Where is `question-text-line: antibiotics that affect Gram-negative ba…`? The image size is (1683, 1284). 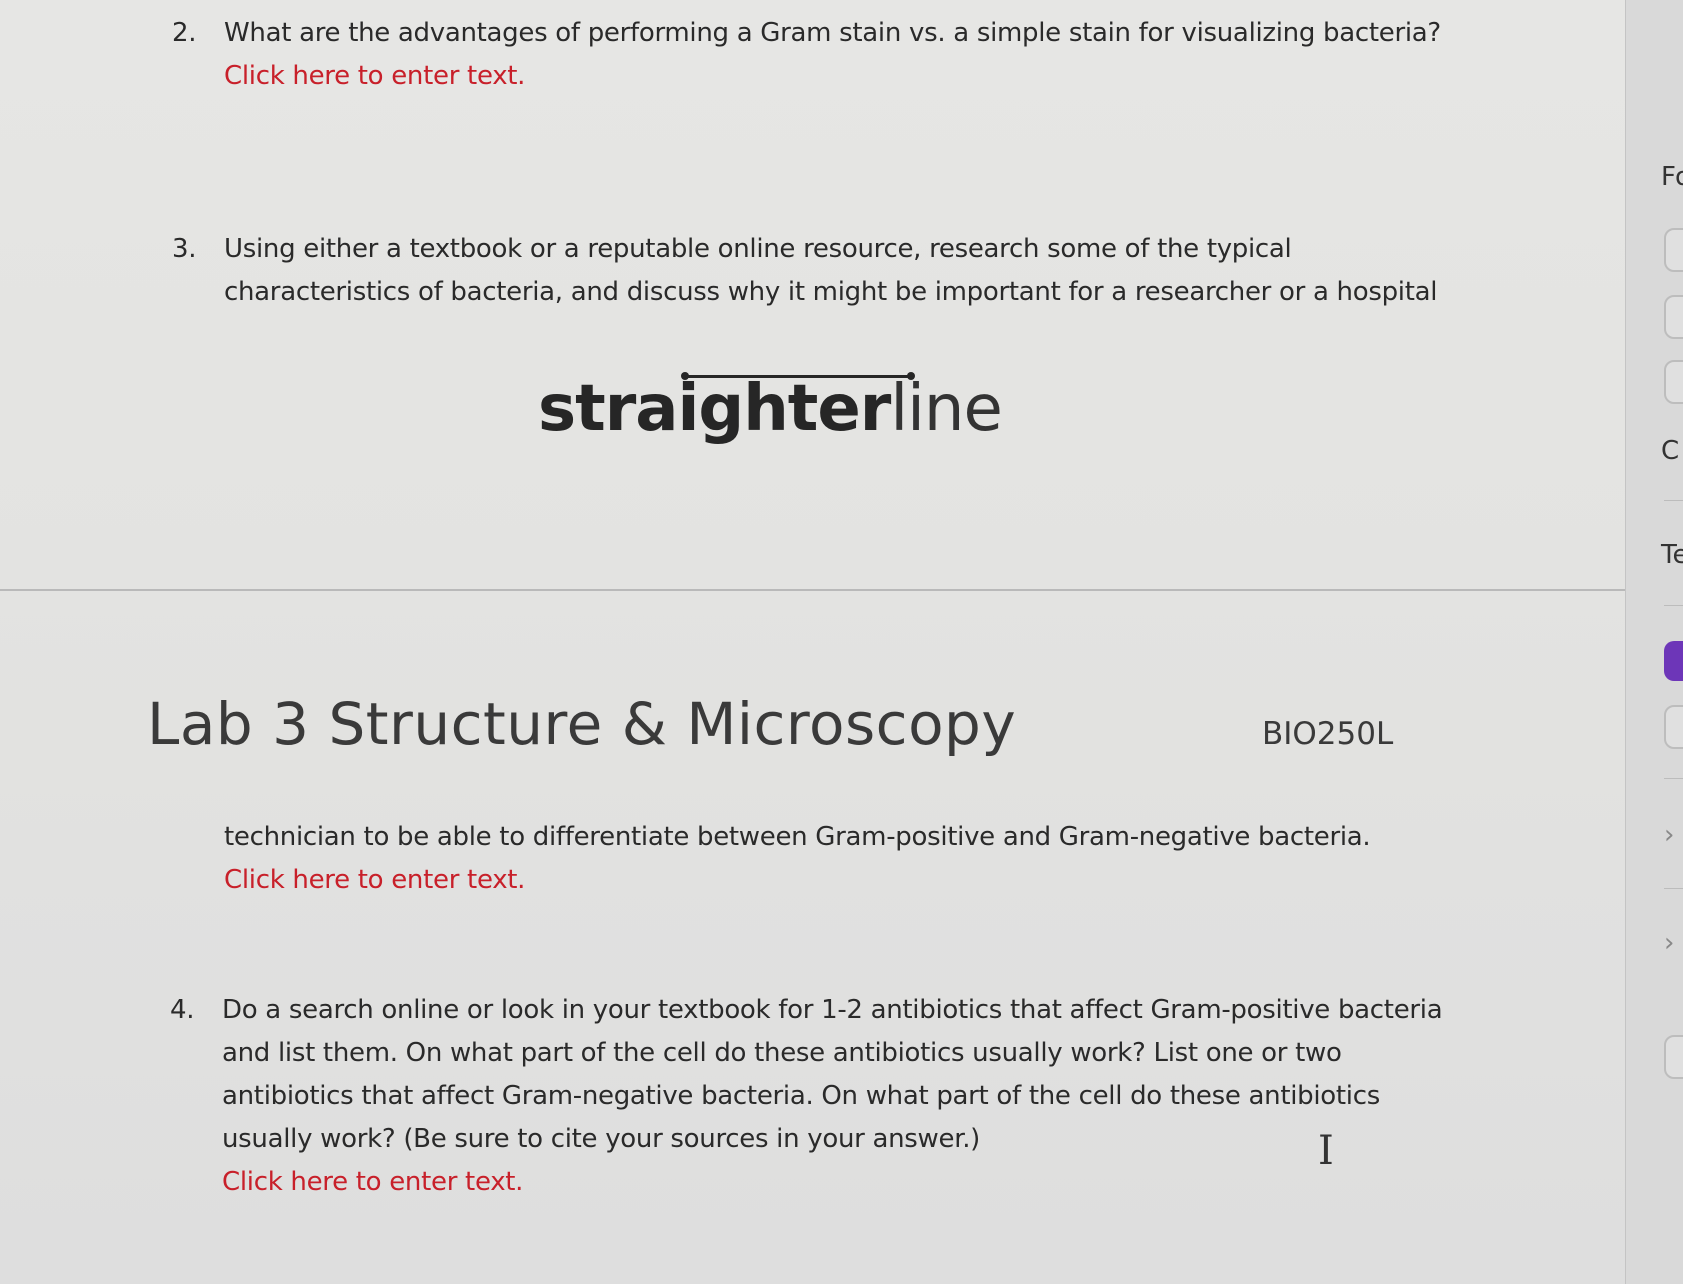
question-text-line: antibiotics that affect Gram-negative ba… is located at coordinates (801, 1096).